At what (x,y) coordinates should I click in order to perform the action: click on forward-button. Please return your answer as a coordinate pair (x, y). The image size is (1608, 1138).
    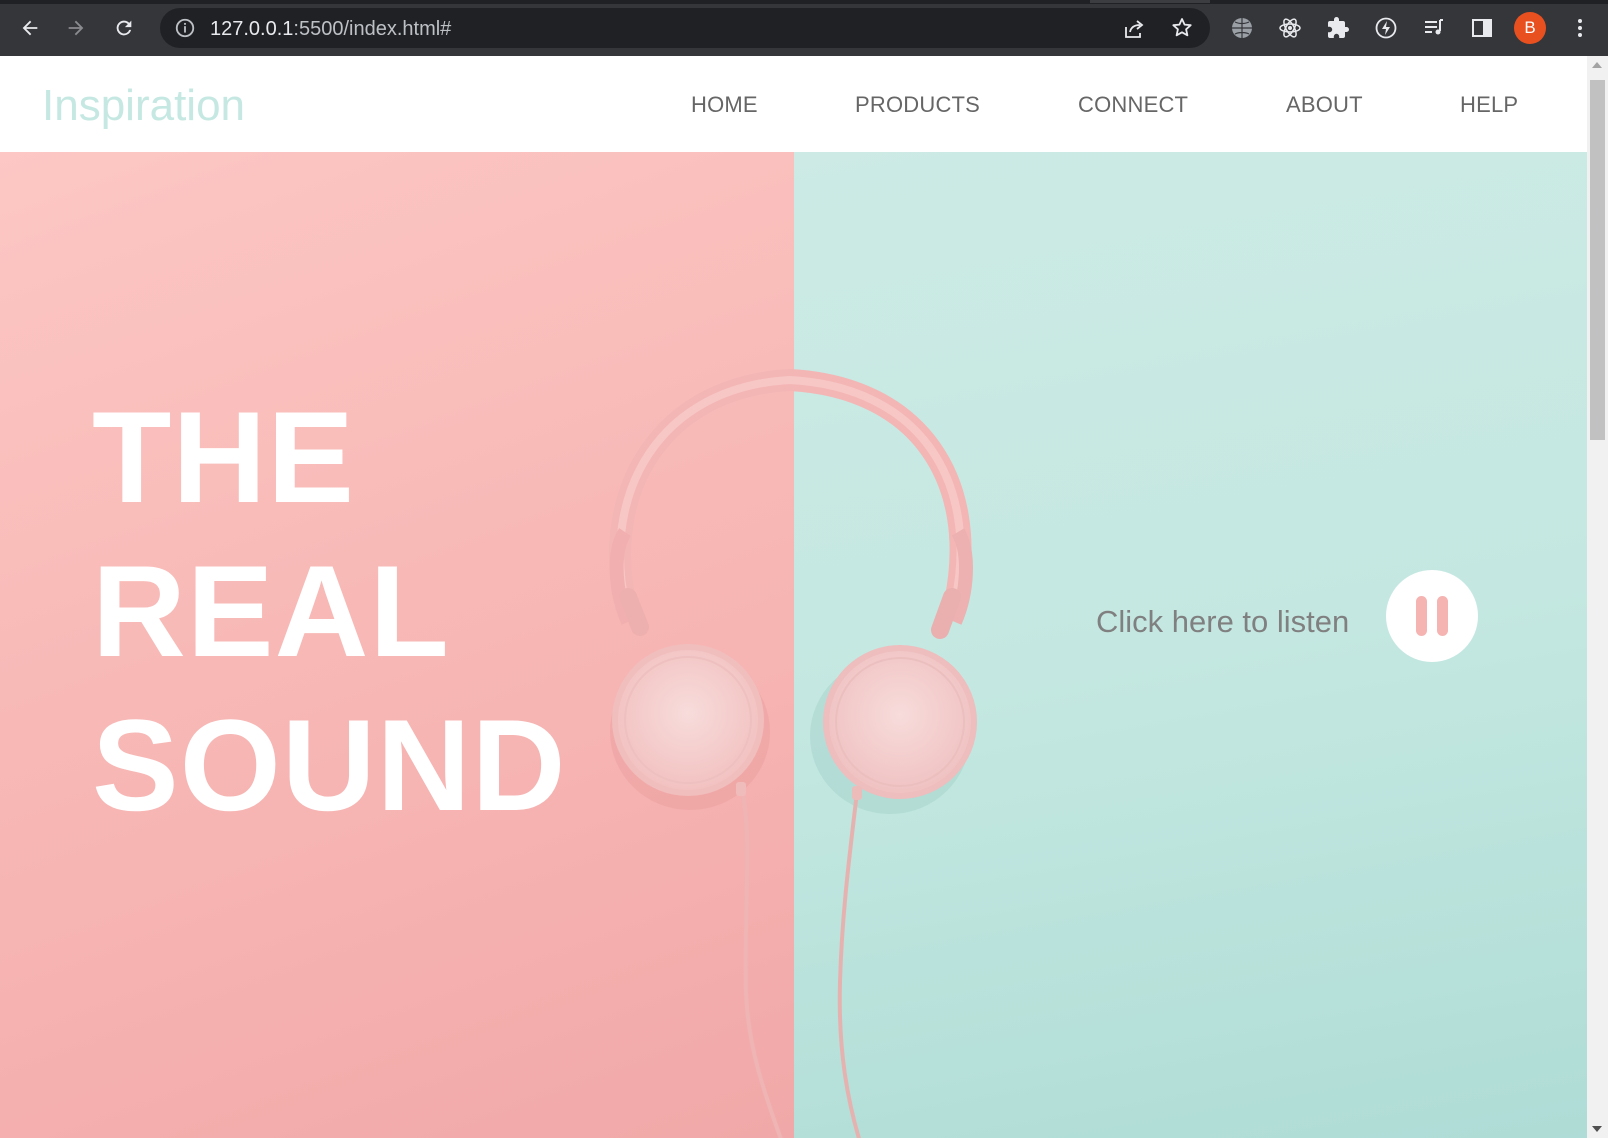
    Looking at the image, I should click on (76, 28).